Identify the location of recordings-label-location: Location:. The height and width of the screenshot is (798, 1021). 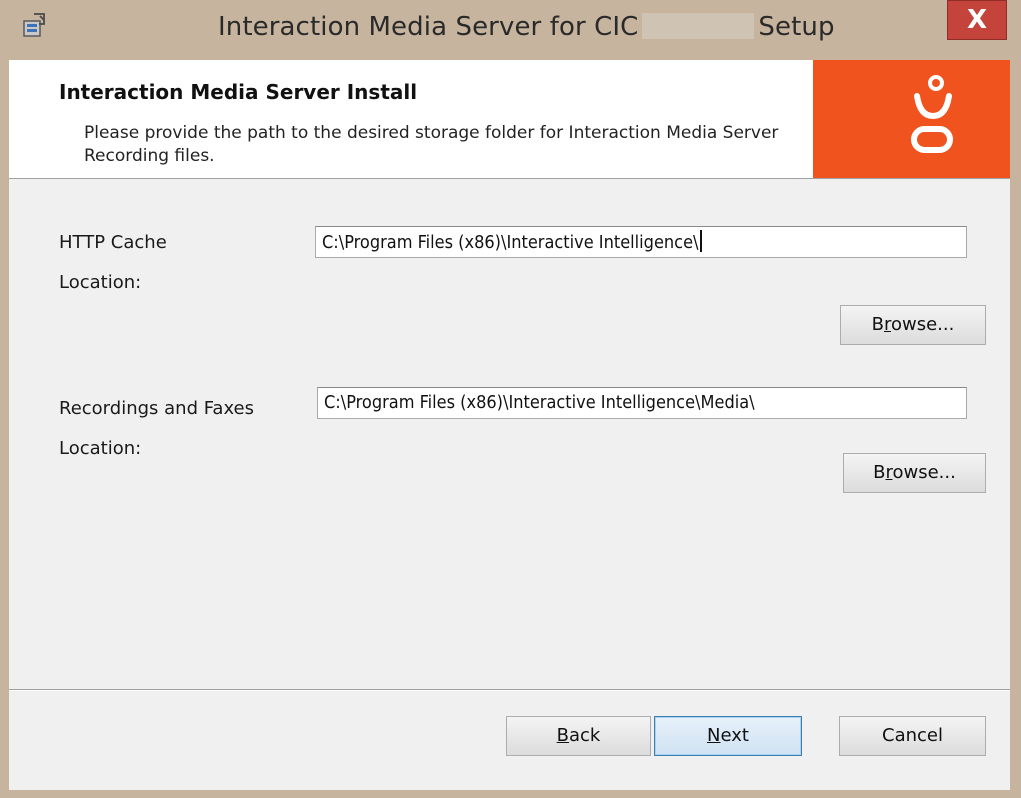
(100, 448).